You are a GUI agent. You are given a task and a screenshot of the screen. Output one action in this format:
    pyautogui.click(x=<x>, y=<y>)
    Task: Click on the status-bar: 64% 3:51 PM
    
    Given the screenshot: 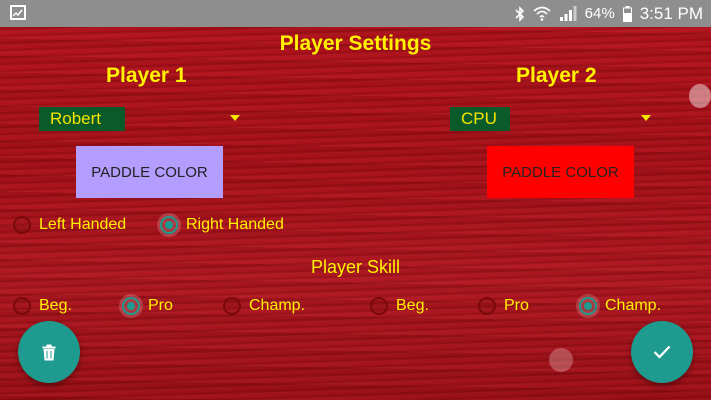 What is the action you would take?
    pyautogui.click(x=355, y=13)
    